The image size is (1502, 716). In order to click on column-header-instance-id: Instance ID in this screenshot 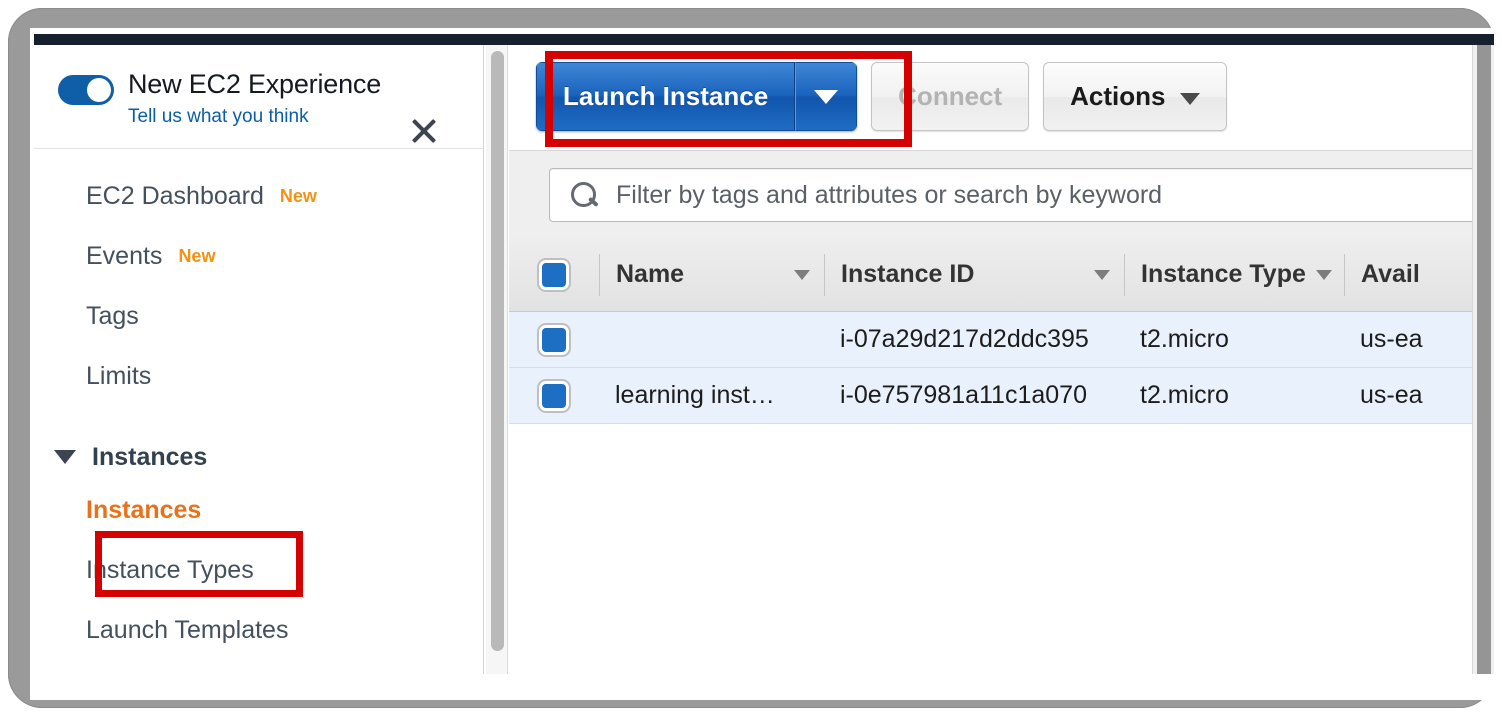, I will do `click(974, 274)`.